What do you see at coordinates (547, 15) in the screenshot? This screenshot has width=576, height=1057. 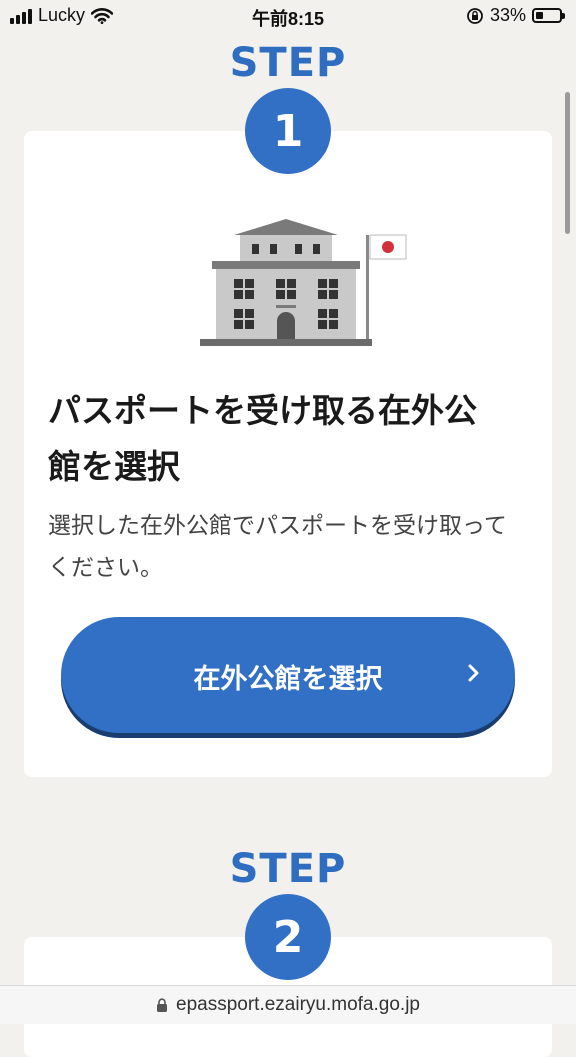 I see `battery-icon` at bounding box center [547, 15].